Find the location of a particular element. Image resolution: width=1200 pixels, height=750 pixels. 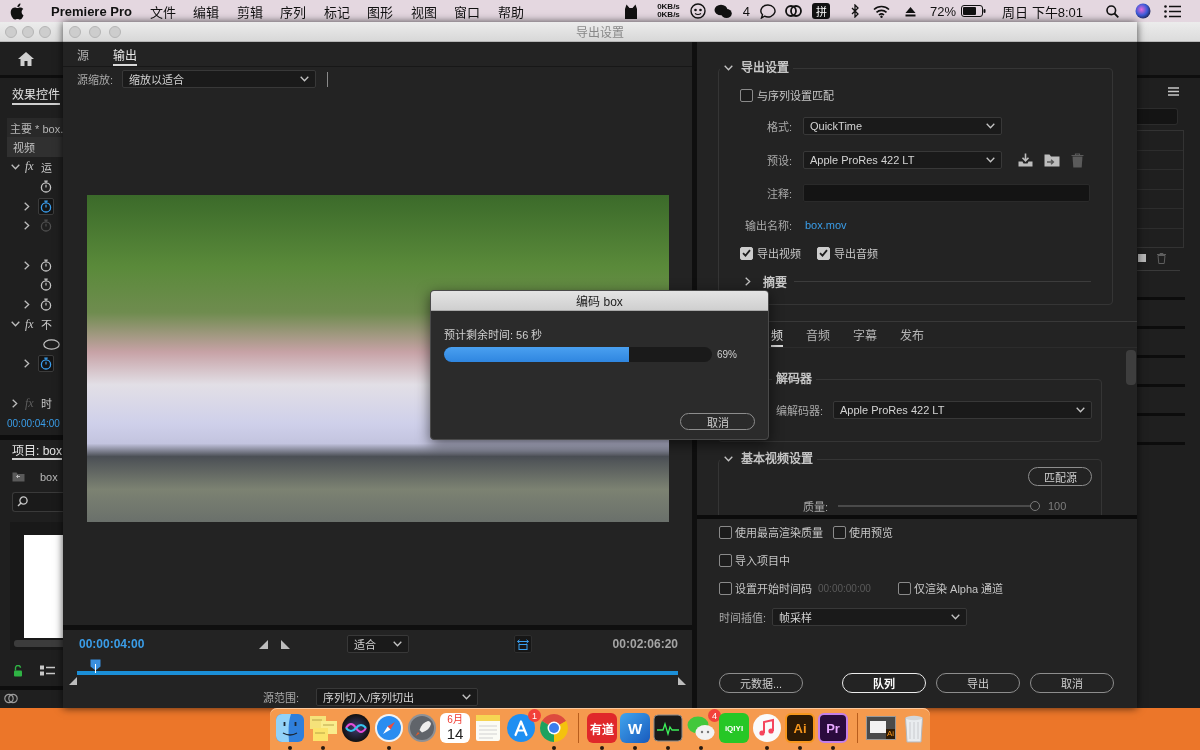

search-field is located at coordinates (37, 501).